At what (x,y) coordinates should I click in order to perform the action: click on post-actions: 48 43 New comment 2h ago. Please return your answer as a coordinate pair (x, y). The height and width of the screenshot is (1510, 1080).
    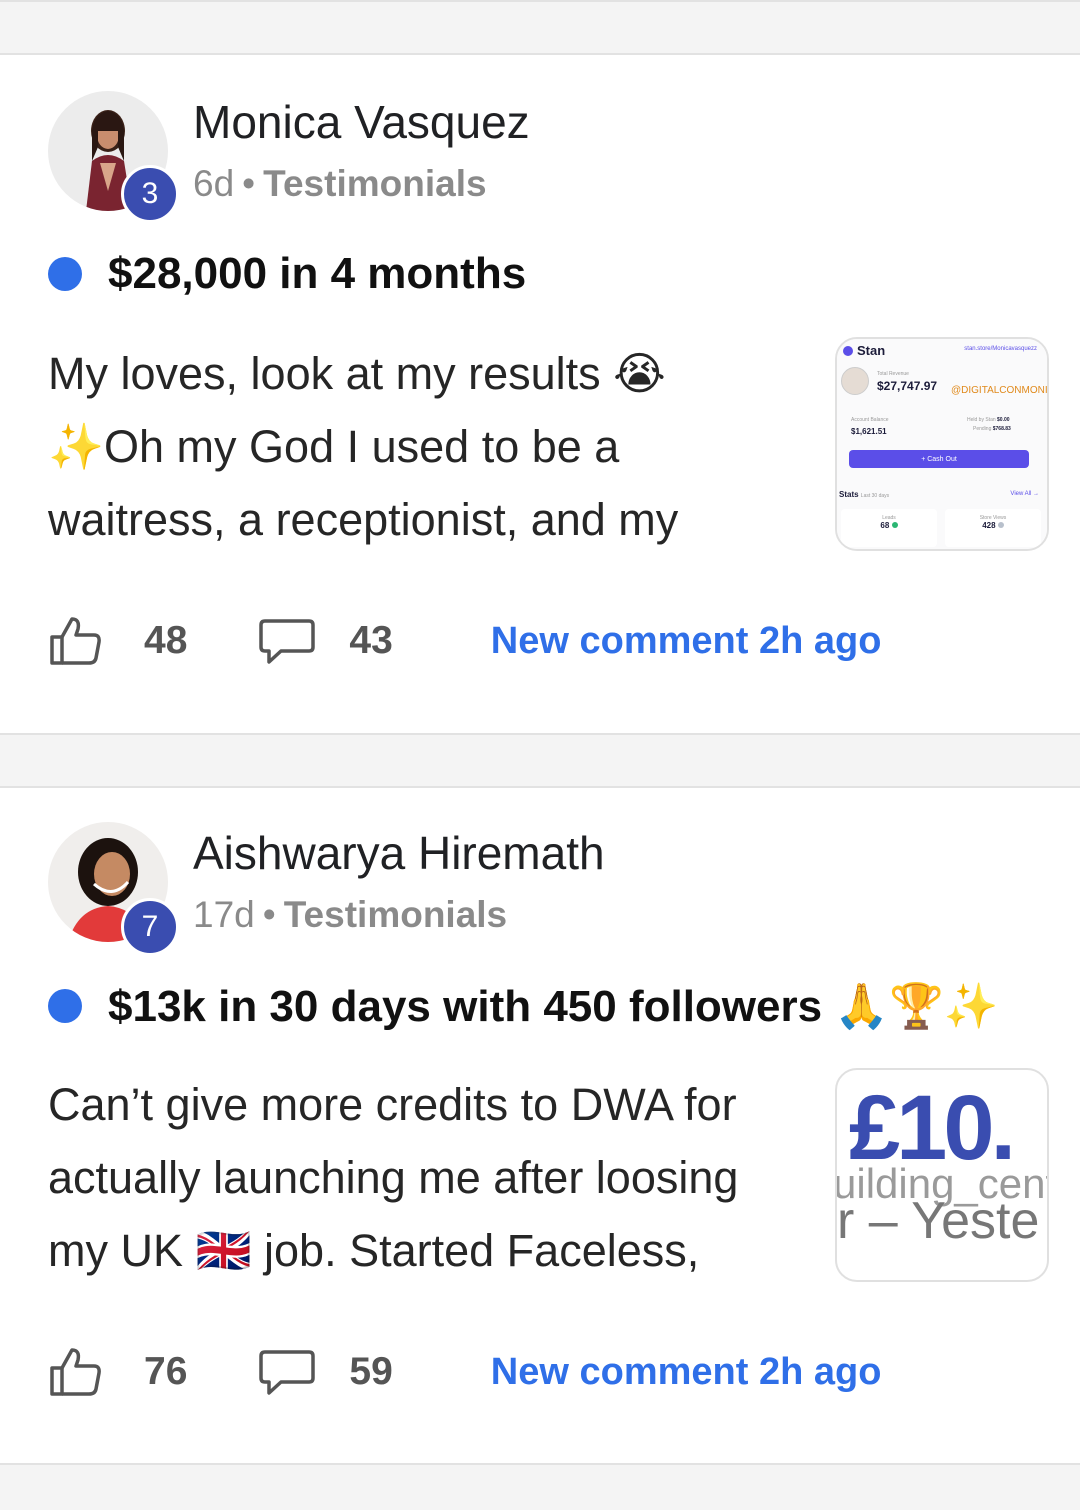
    Looking at the image, I should click on (464, 641).